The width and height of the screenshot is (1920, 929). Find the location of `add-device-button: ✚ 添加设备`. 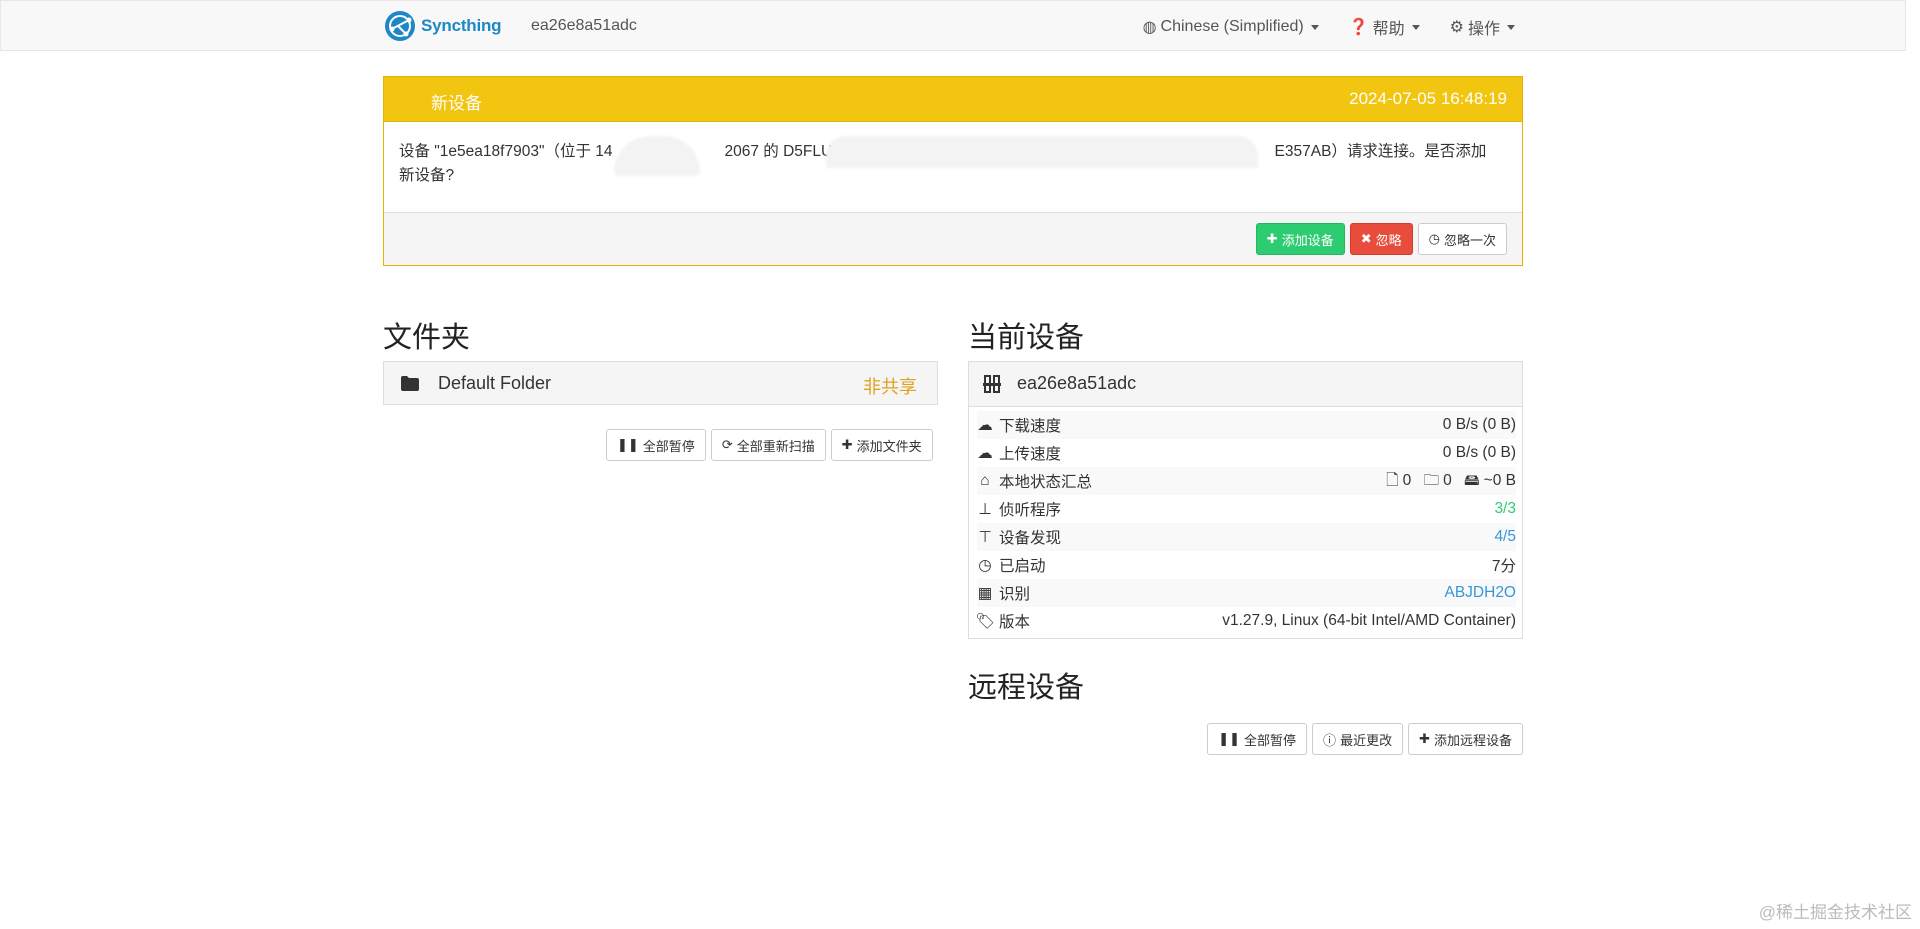

add-device-button: ✚ 添加设备 is located at coordinates (1300, 239).